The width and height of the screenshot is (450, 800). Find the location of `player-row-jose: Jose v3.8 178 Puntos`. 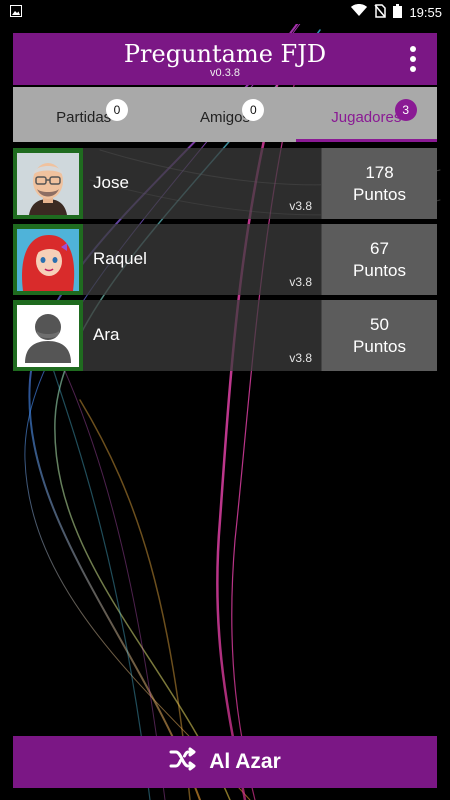

player-row-jose: Jose v3.8 178 Puntos is located at coordinates (225, 183).